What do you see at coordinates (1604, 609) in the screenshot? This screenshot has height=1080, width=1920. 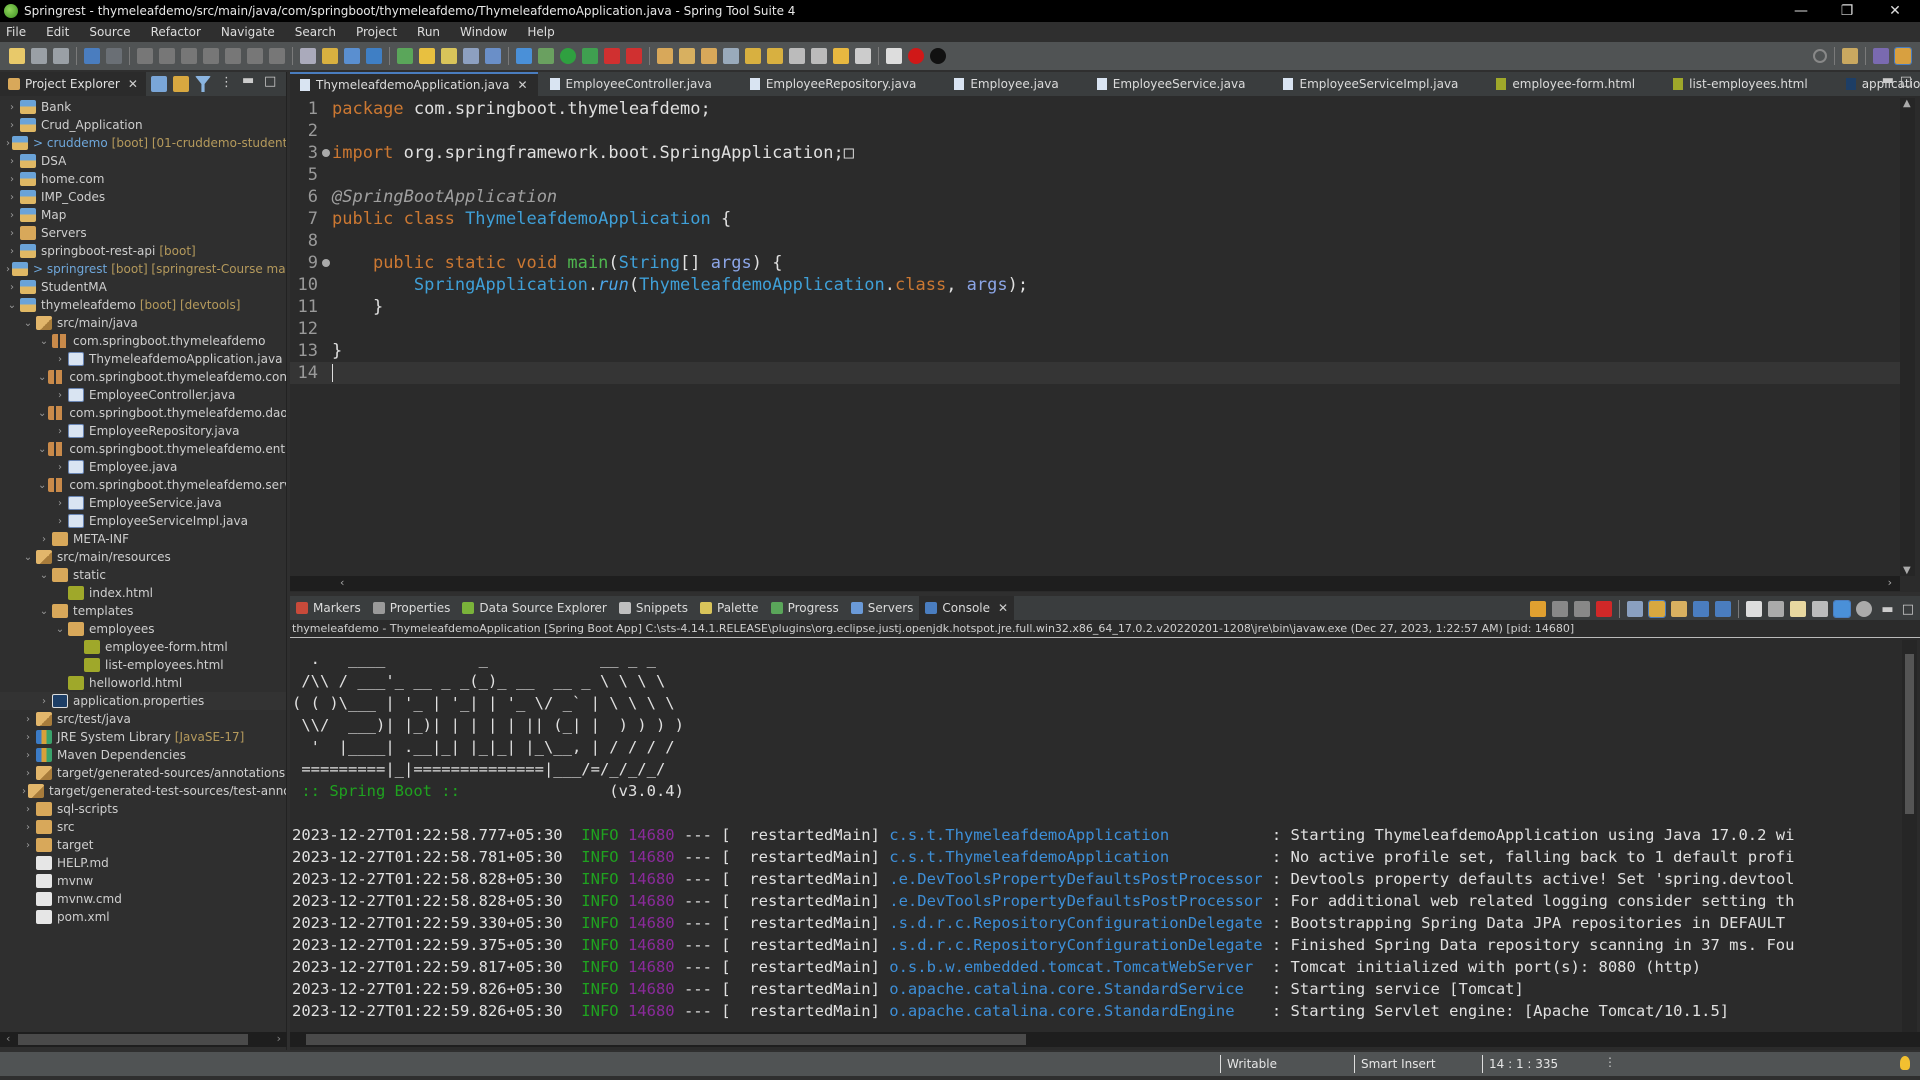 I see `terminate-console-icon` at bounding box center [1604, 609].